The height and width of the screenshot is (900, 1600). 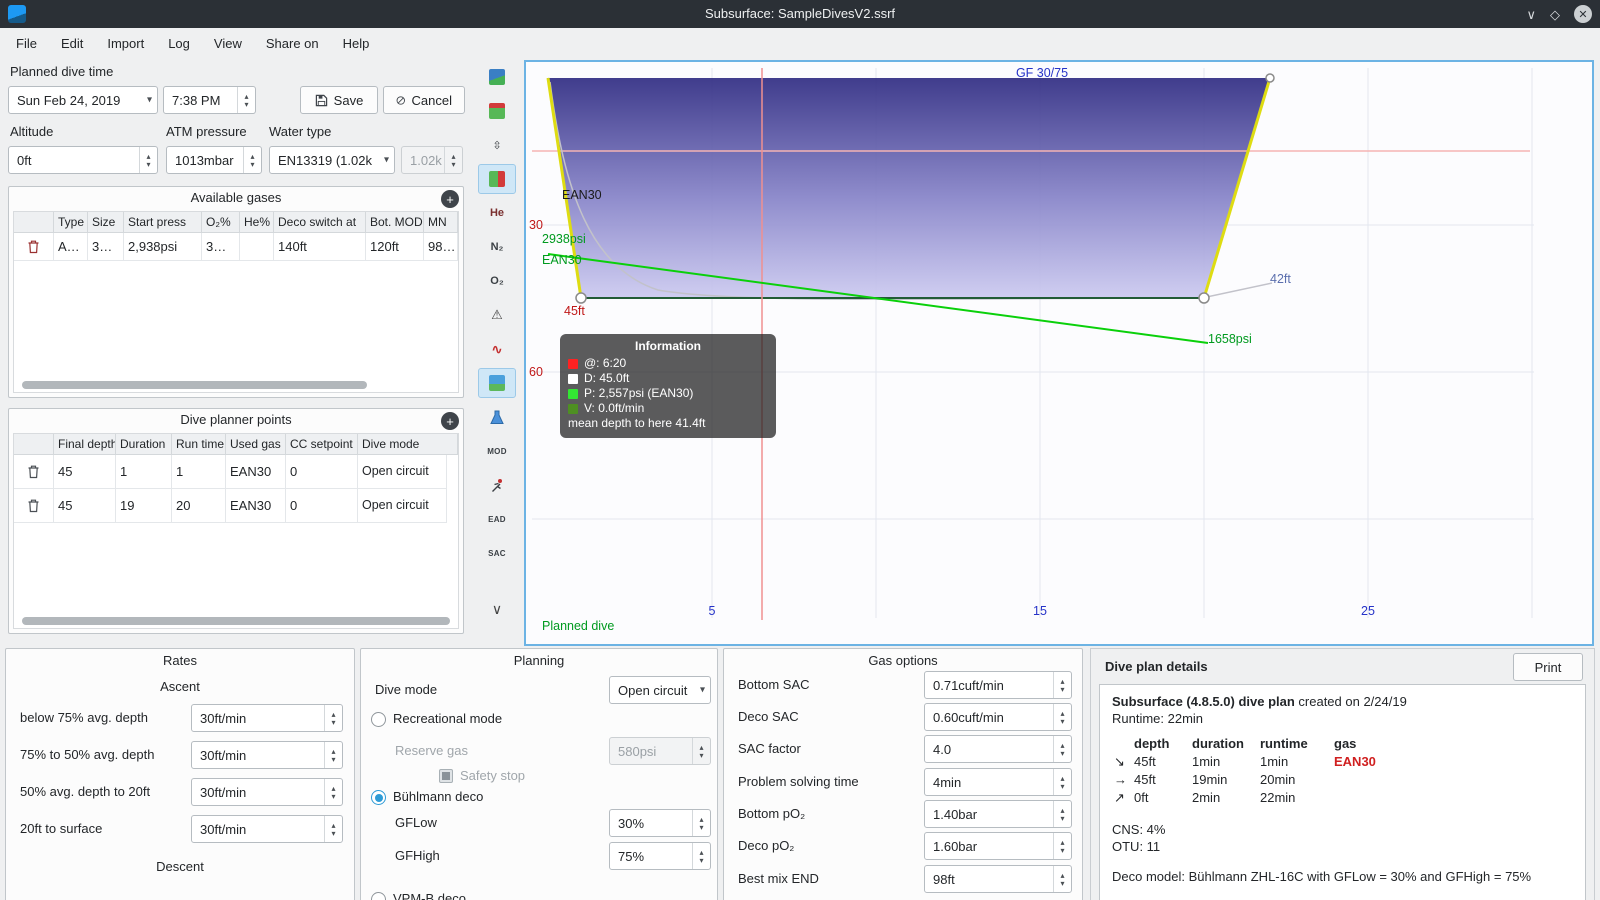 What do you see at coordinates (356, 43) in the screenshot?
I see `menu-help: Help` at bounding box center [356, 43].